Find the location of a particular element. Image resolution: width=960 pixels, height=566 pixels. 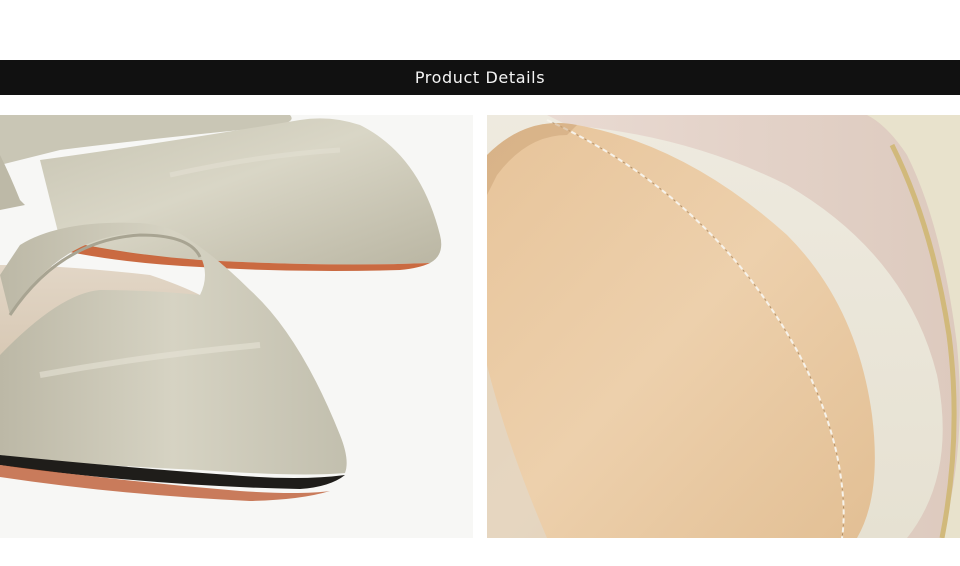

section-header-banner: Product Details is located at coordinates (480, 77).